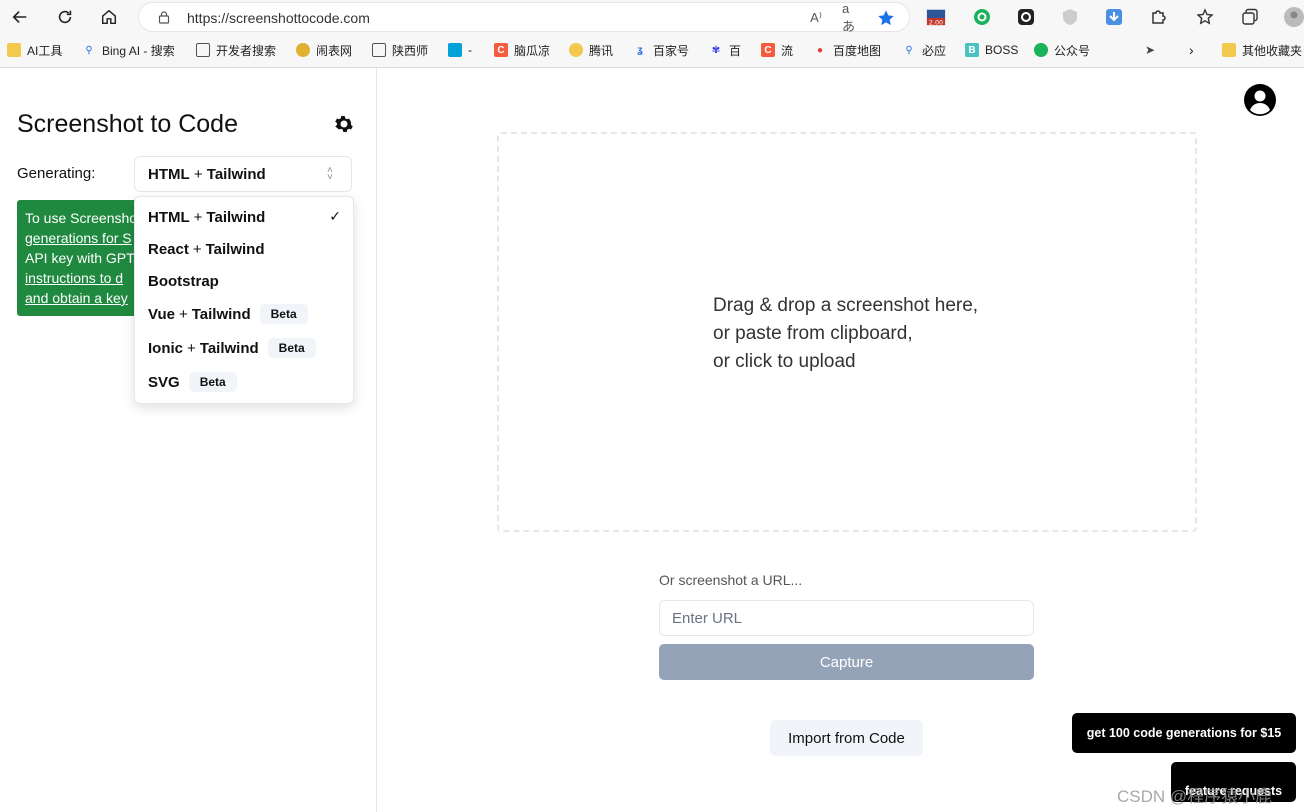  Describe the element at coordinates (924, 50) in the screenshot. I see `bookmark-bing: ⚲ 必应` at that location.